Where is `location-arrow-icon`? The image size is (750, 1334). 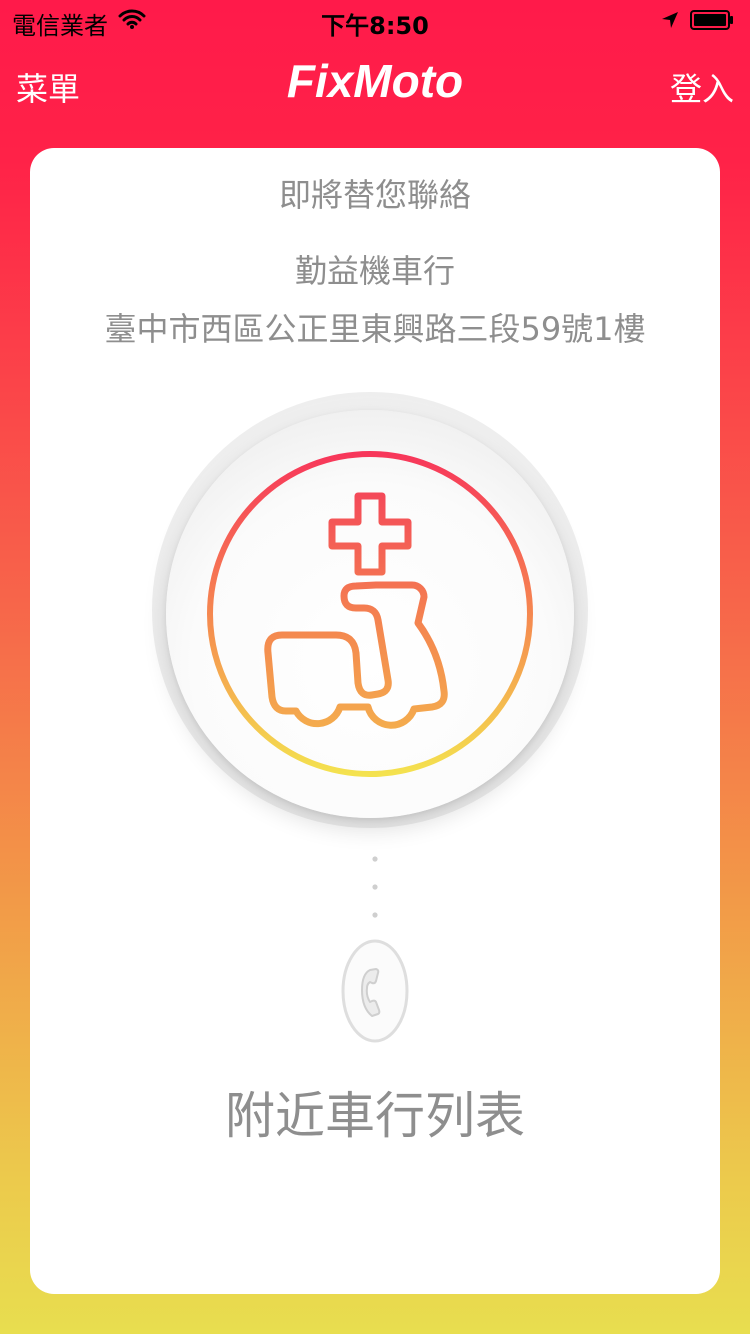 location-arrow-icon is located at coordinates (670, 20).